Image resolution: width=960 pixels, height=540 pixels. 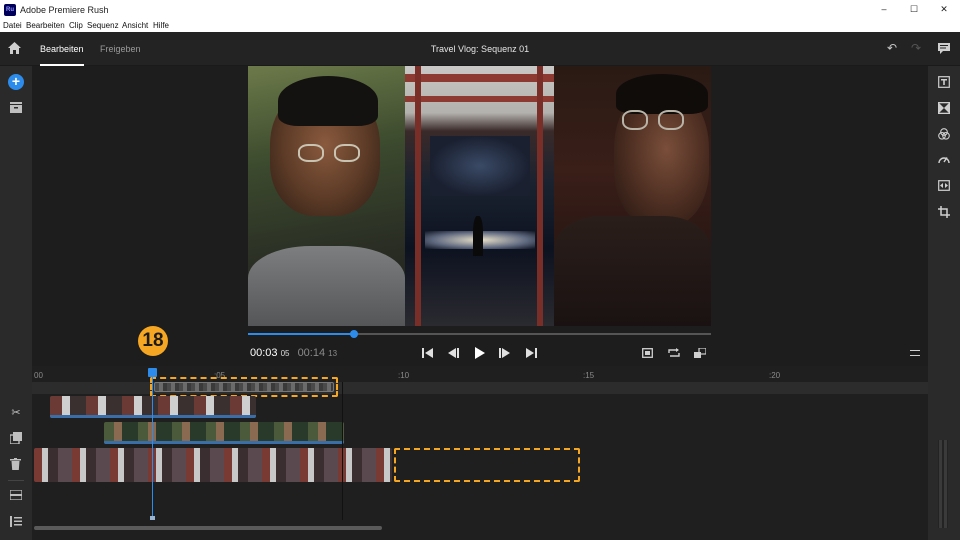 What do you see at coordinates (944, 48) in the screenshot?
I see `comment-icon` at bounding box center [944, 48].